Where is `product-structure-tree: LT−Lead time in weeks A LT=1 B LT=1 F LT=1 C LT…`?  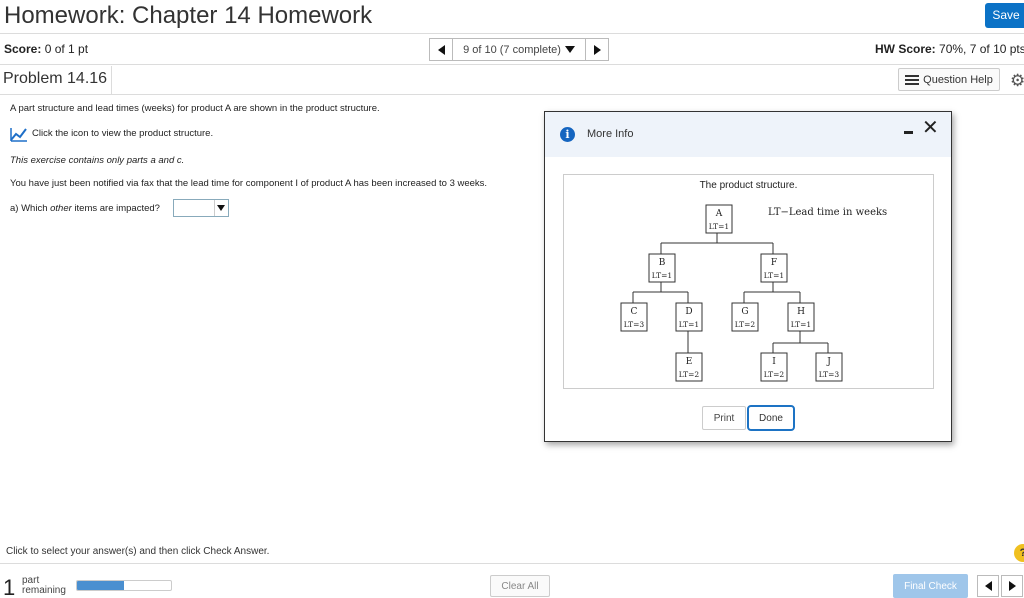 product-structure-tree: LT−Lead time in weeks A LT=1 B LT=1 F LT=1 C LT… is located at coordinates (753, 293).